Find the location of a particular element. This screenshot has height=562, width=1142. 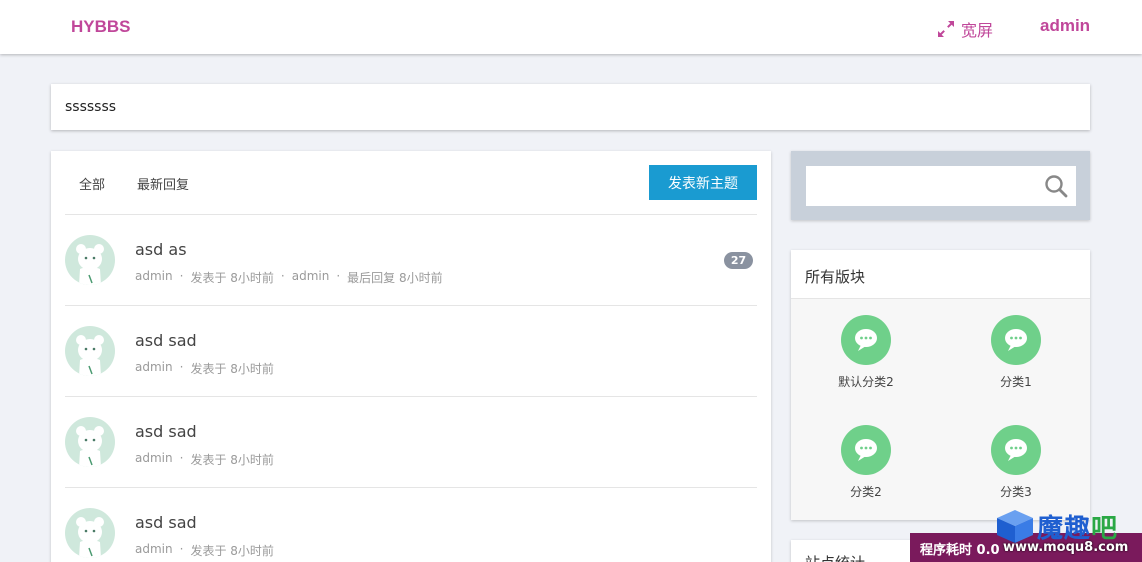

debug-timer-bar: 程序耗时 0.0 is located at coordinates (1026, 547).